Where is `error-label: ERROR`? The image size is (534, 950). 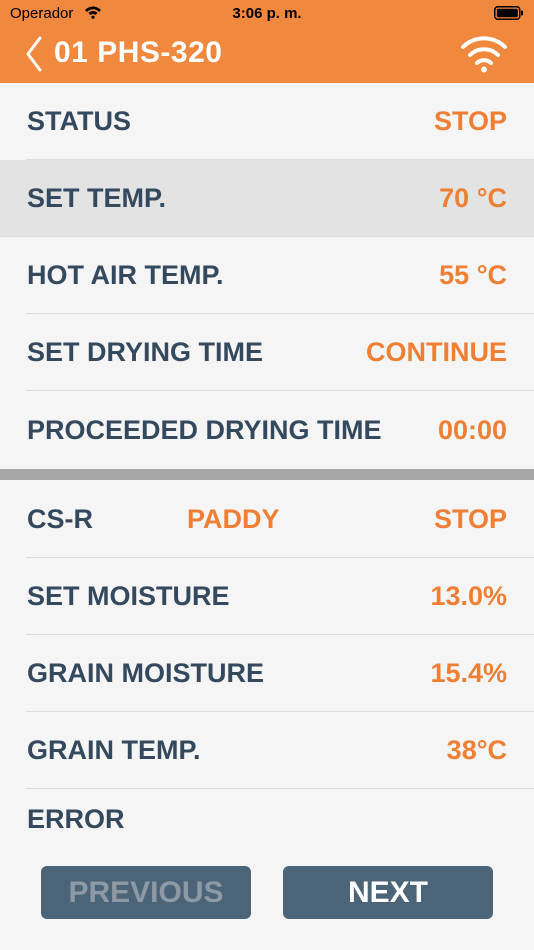 error-label: ERROR is located at coordinates (76, 819).